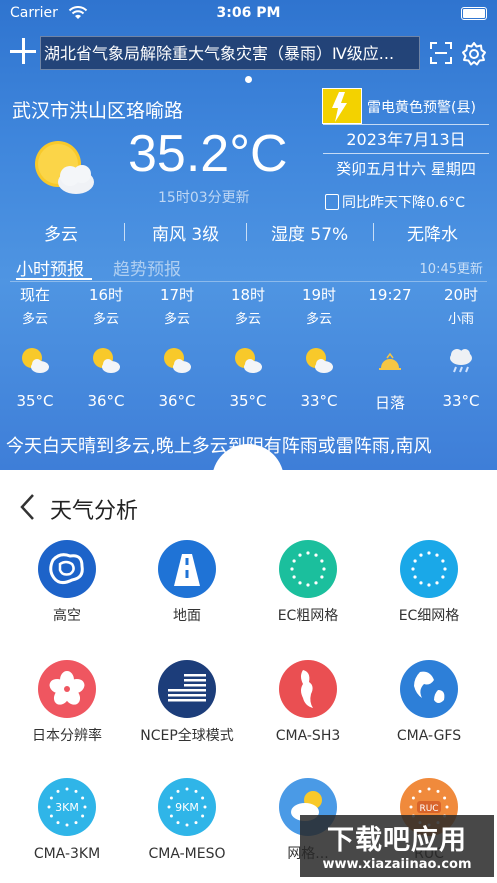 This screenshot has height=883, width=497. I want to click on analysis-item: 9KM CMA-MESO, so click(187, 820).